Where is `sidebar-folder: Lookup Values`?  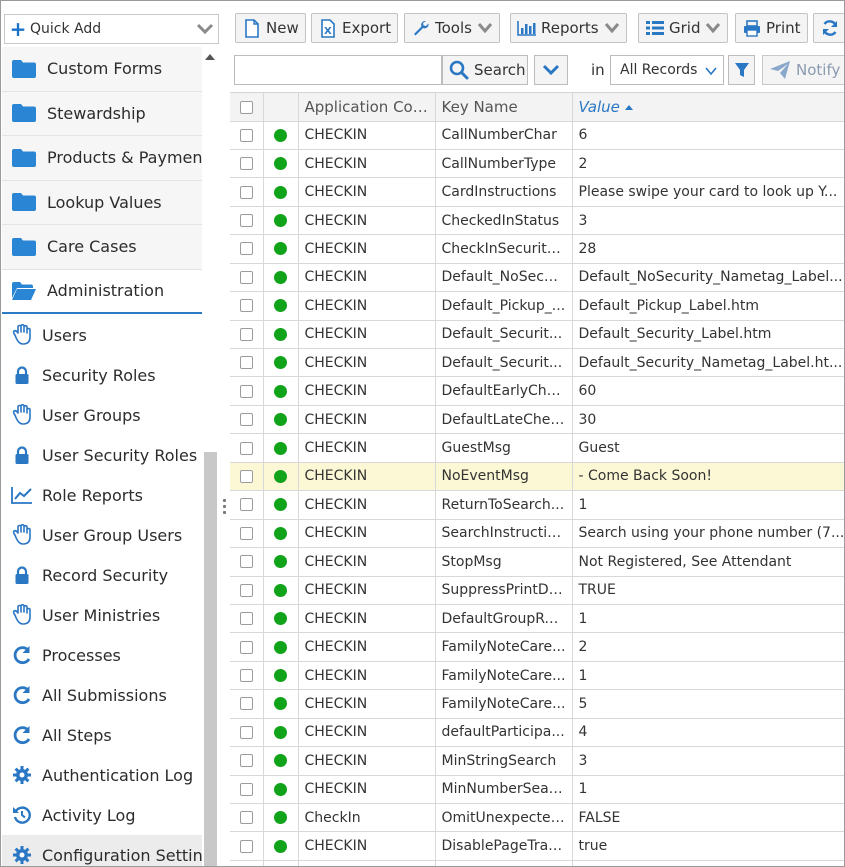
sidebar-folder: Lookup Values is located at coordinates (102, 202).